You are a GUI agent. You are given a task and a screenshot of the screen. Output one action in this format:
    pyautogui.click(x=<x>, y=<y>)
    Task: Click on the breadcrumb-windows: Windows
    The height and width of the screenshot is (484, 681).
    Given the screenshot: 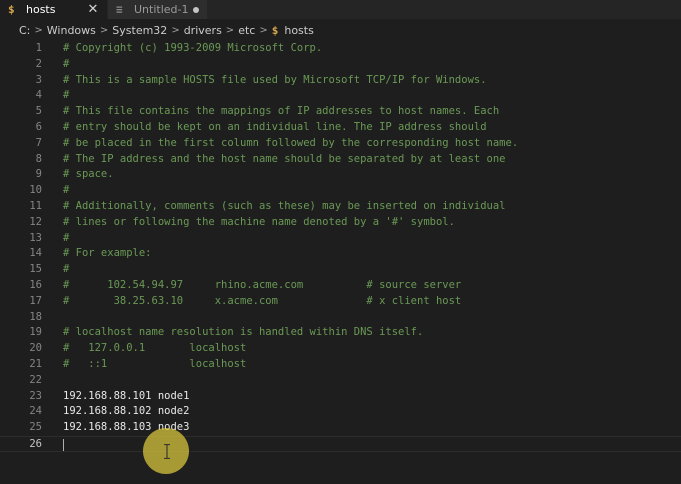 What is the action you would take?
    pyautogui.click(x=71, y=30)
    